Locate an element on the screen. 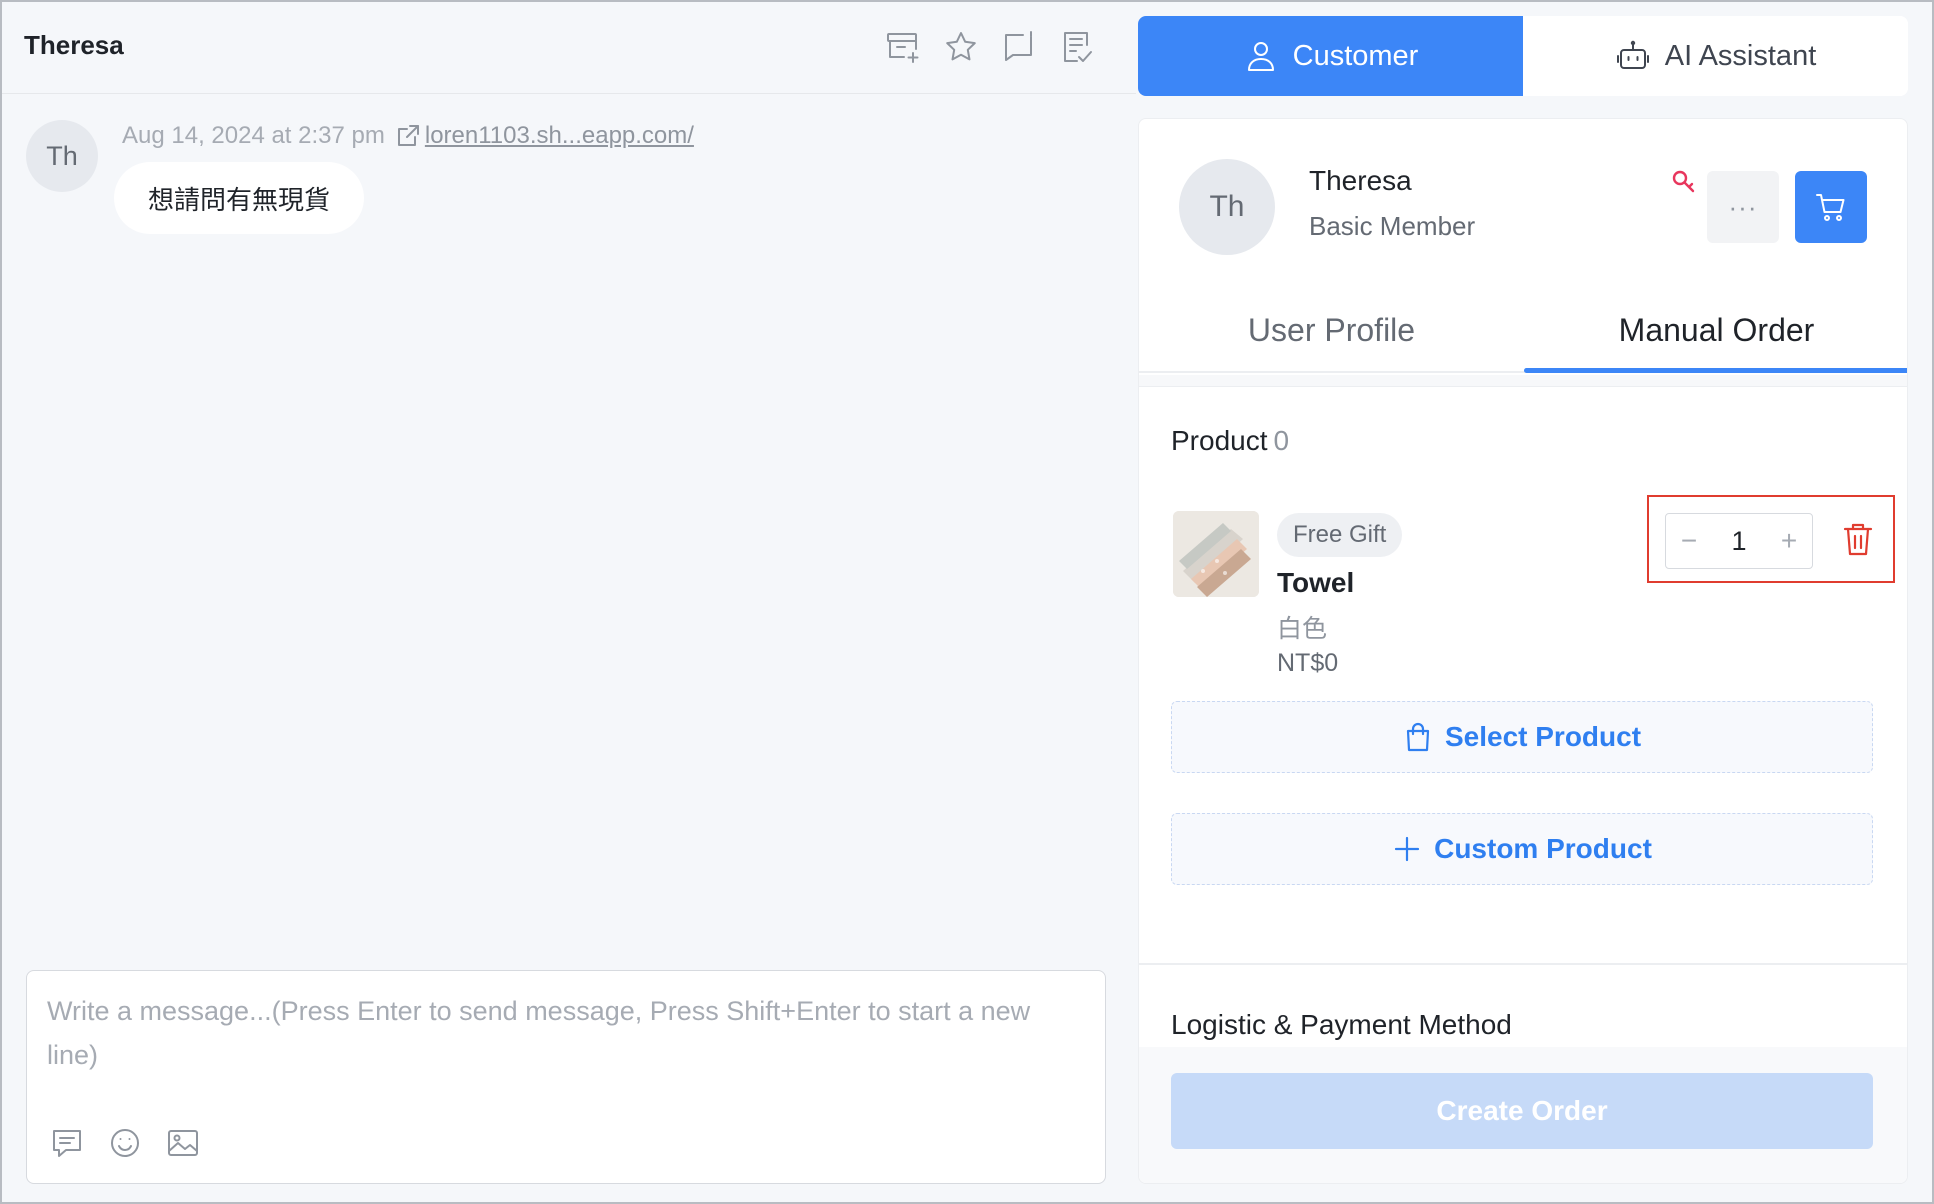 The height and width of the screenshot is (1204, 1934). plus-icon is located at coordinates (1407, 849).